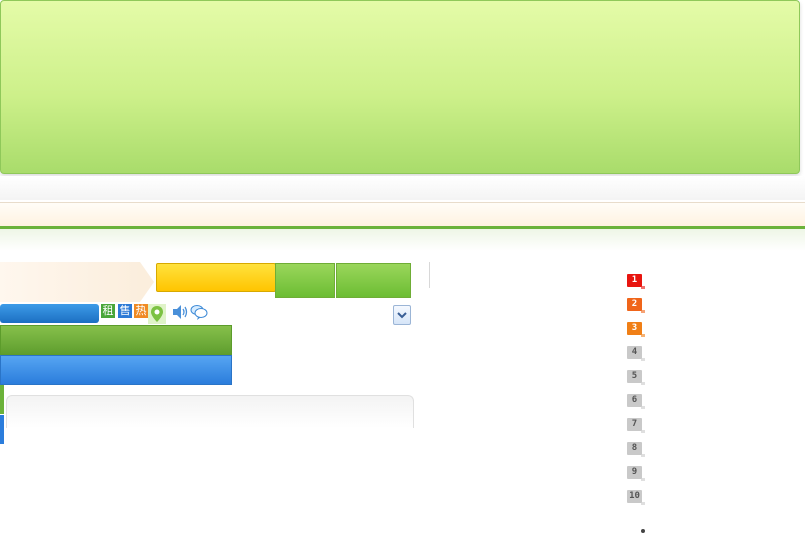  Describe the element at coordinates (141, 311) in the screenshot. I see `hot-badge: 热` at that location.